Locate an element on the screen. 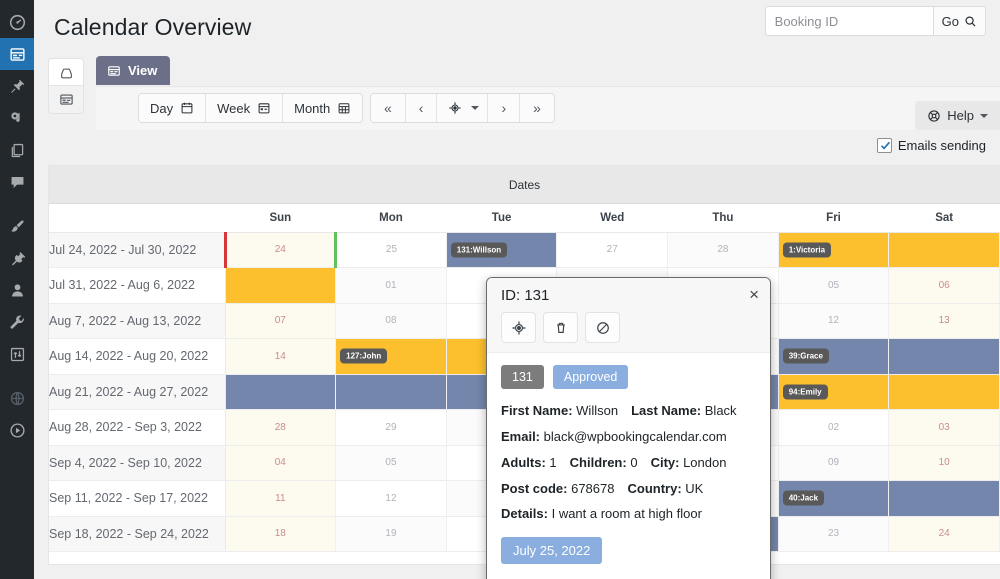 Image resolution: width=1000 pixels, height=579 pixels. sidebar-item-booking-calendar is located at coordinates (17, 54).